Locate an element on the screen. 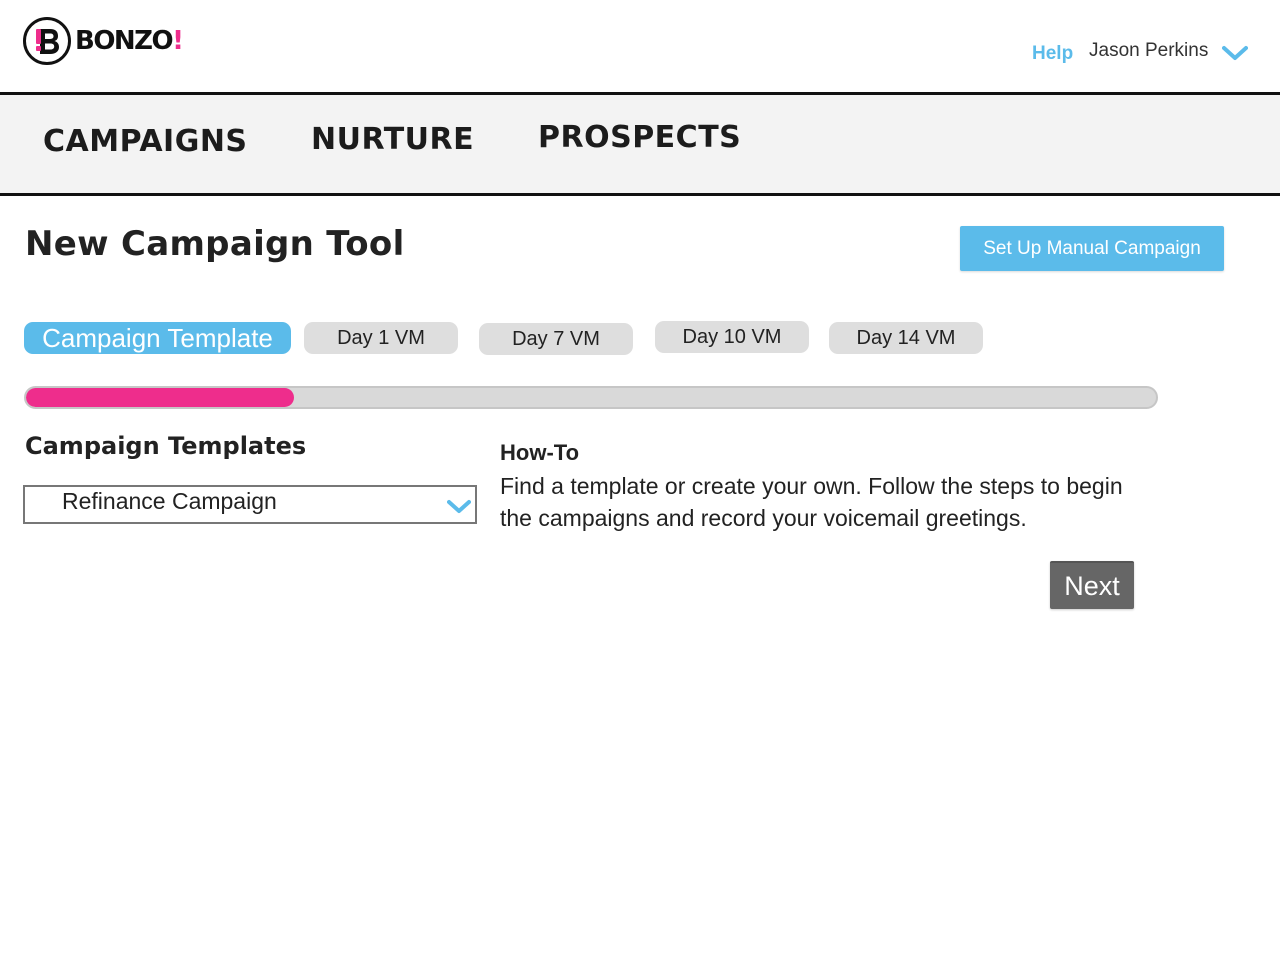  logo-exclamation: ! is located at coordinates (178, 41).